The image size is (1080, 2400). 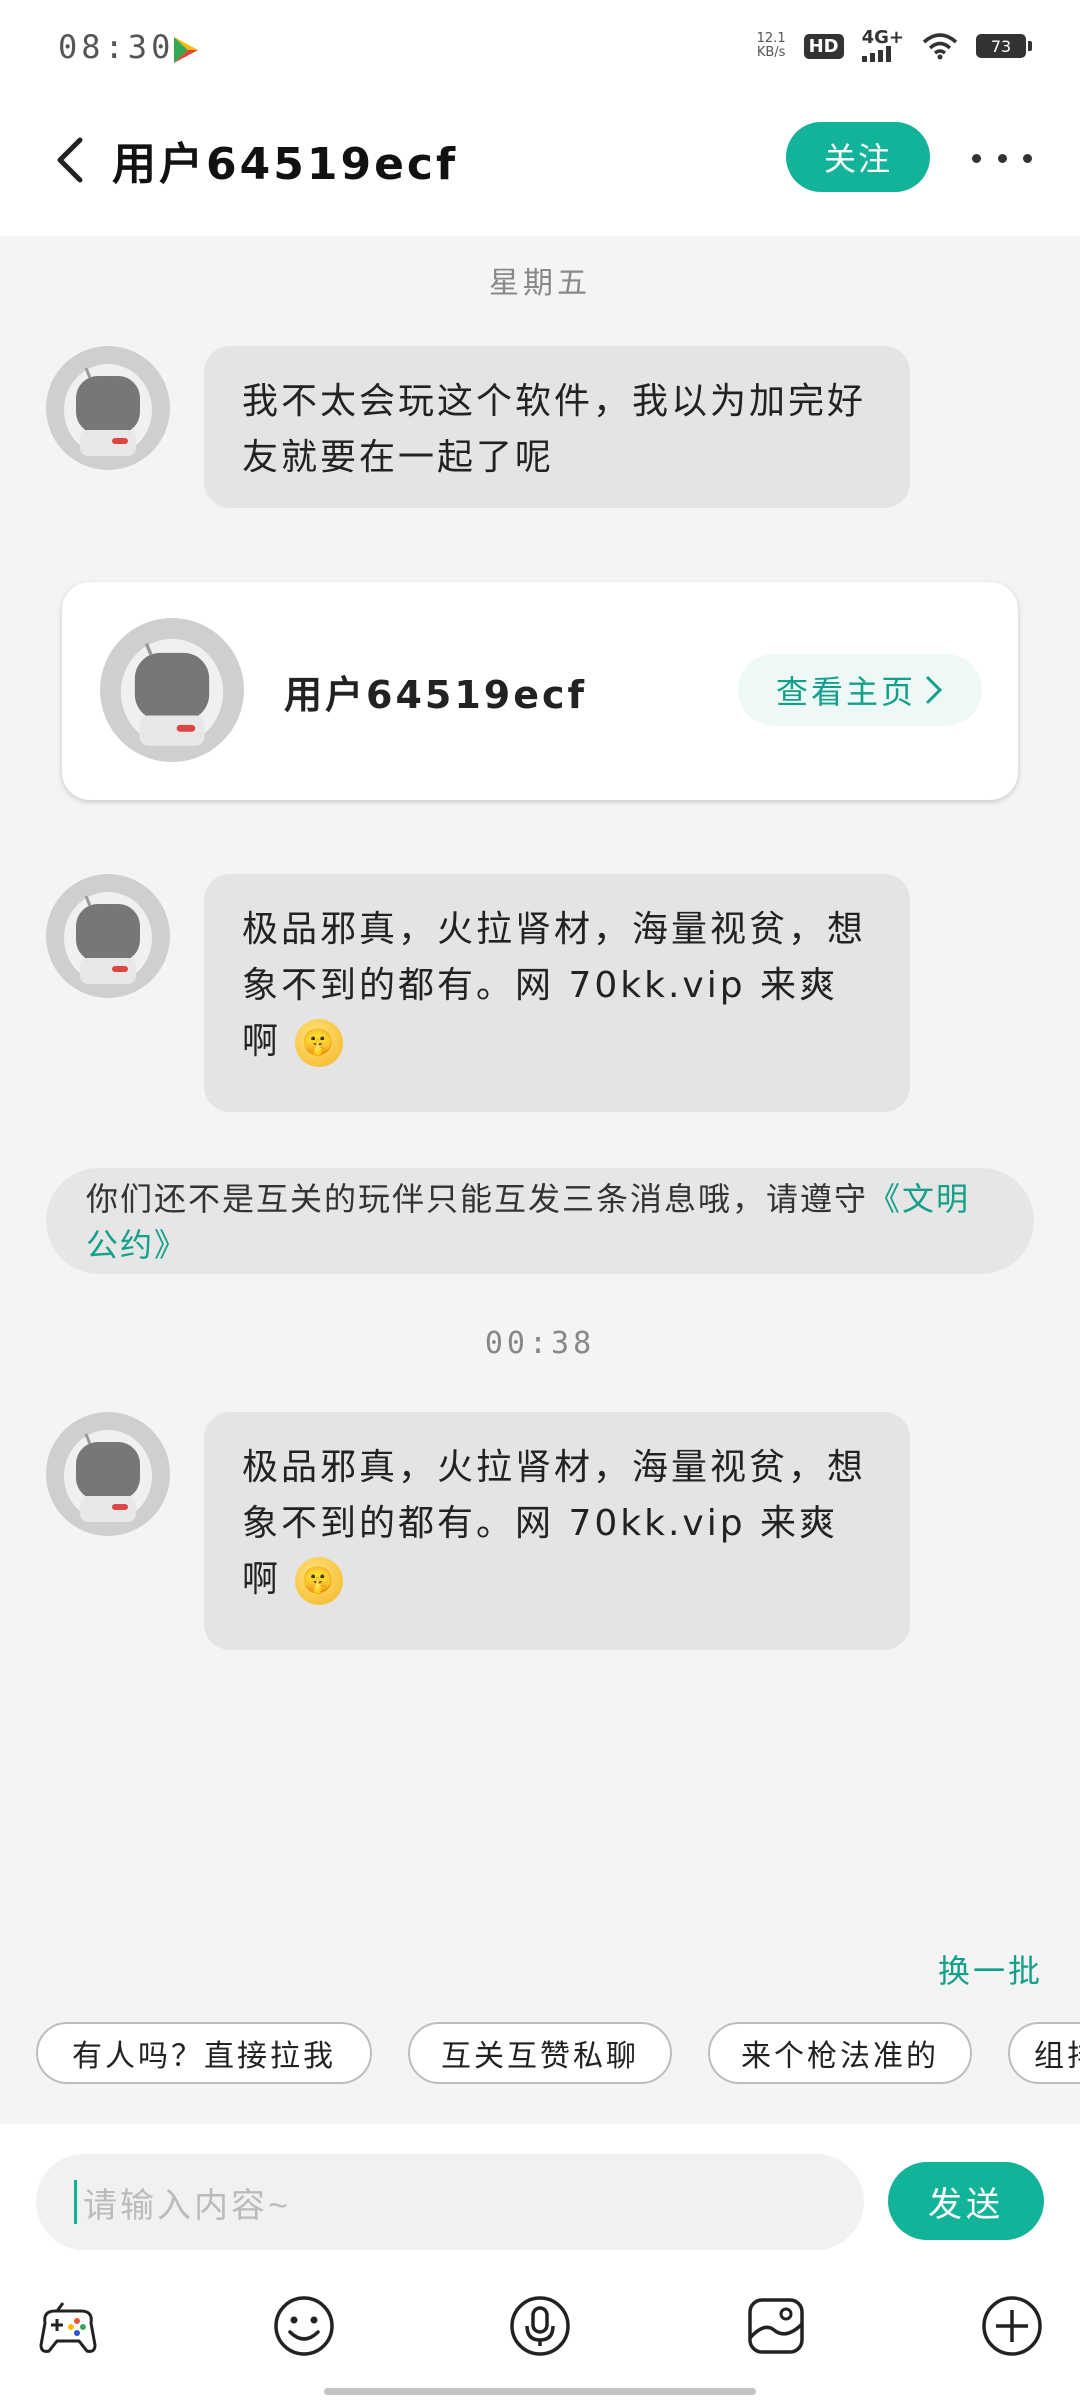 What do you see at coordinates (860, 690) in the screenshot?
I see `view-profile-button: 查看主页` at bounding box center [860, 690].